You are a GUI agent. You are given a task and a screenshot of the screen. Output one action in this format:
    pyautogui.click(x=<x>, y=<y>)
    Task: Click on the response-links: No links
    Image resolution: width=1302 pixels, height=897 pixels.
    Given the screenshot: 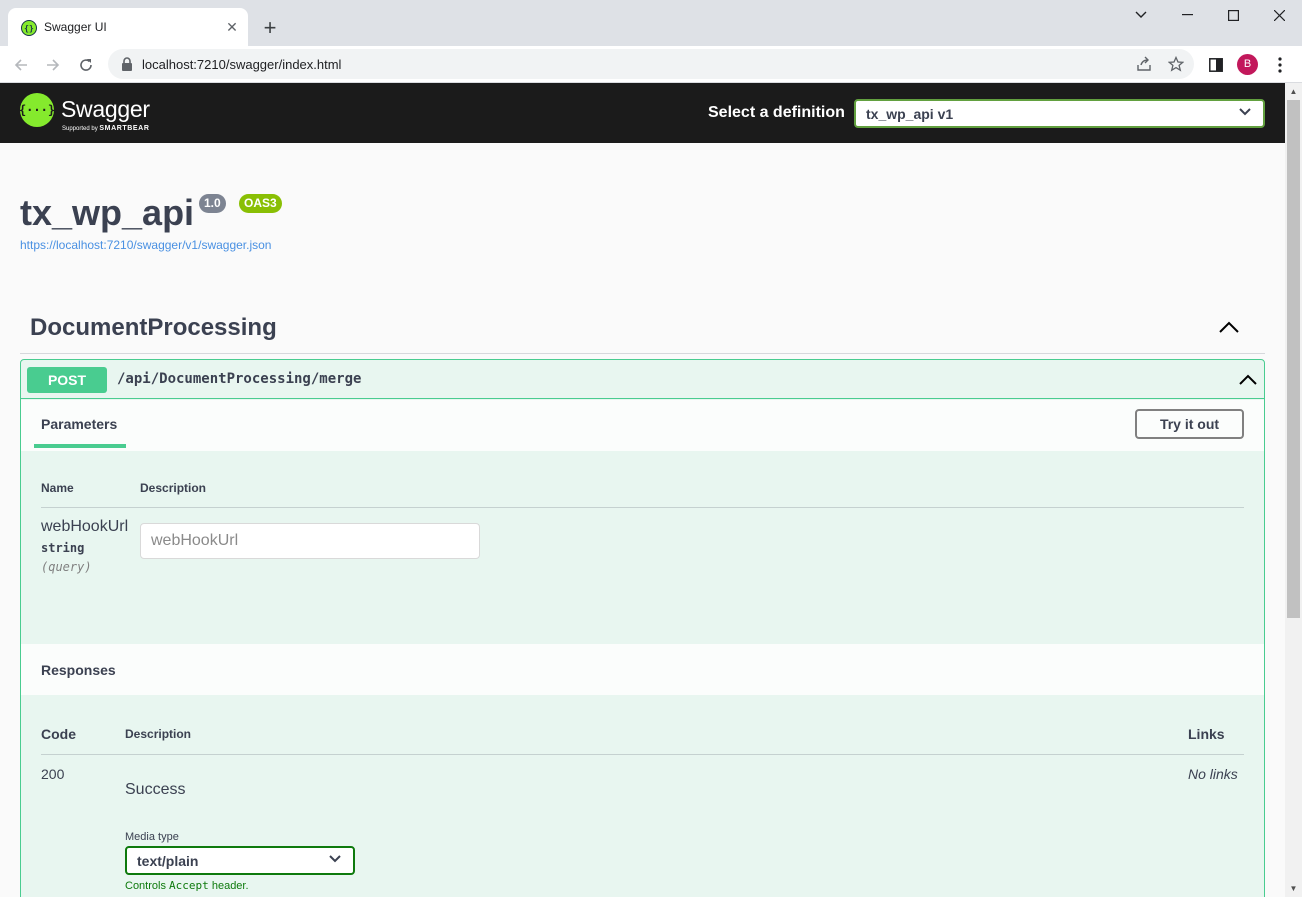 What is the action you would take?
    pyautogui.click(x=1213, y=774)
    